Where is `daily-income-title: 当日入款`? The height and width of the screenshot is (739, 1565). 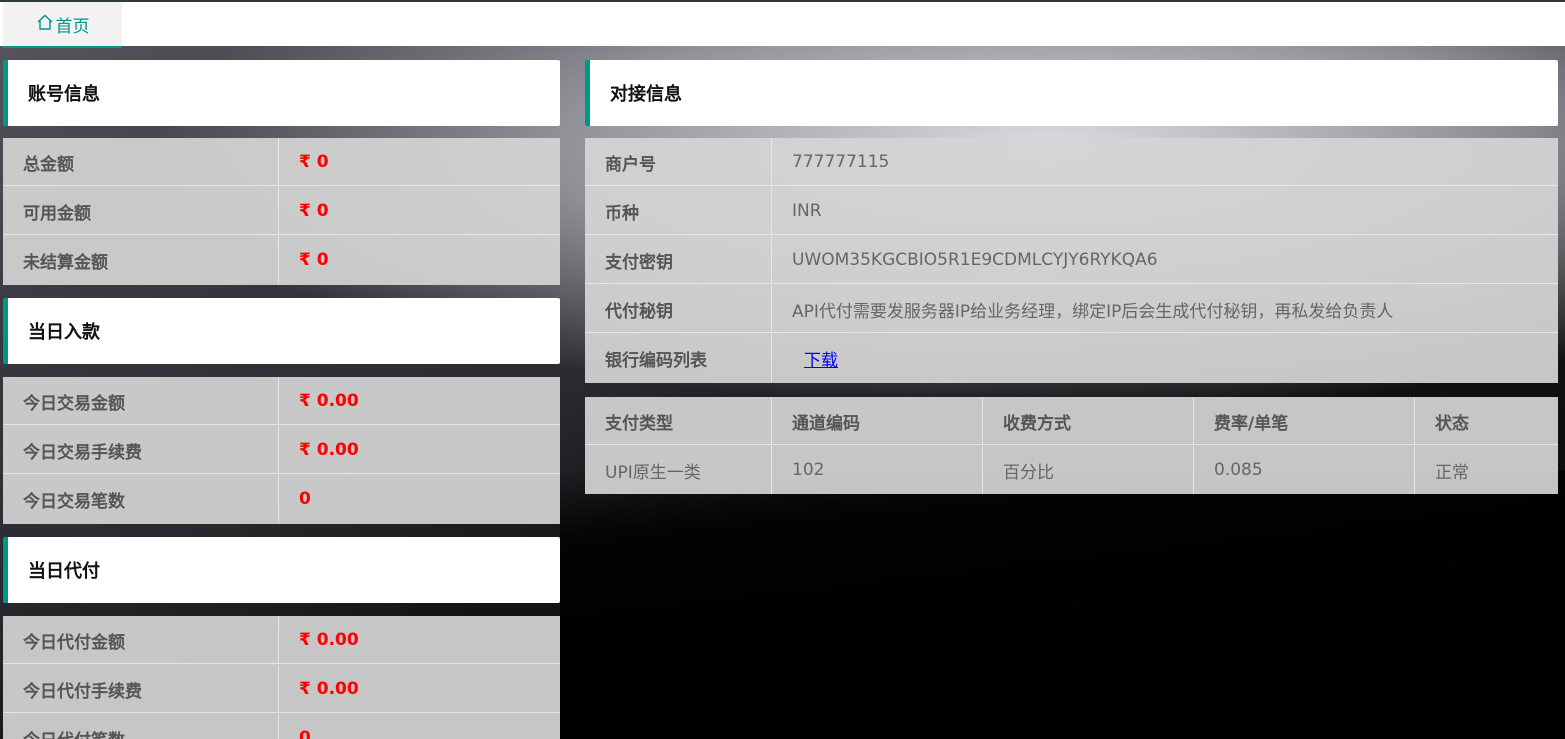
daily-income-title: 当日入款 is located at coordinates (64, 332).